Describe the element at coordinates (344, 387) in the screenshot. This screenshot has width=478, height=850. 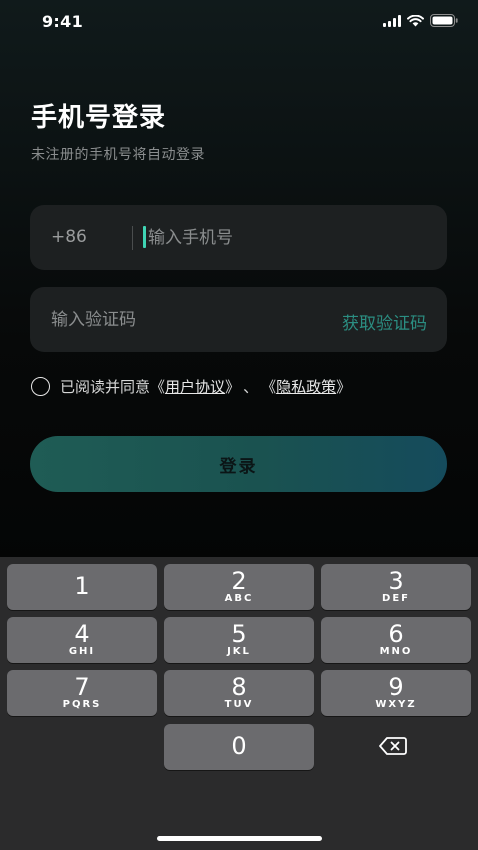
I see `privacy-close-bracket: 》` at that location.